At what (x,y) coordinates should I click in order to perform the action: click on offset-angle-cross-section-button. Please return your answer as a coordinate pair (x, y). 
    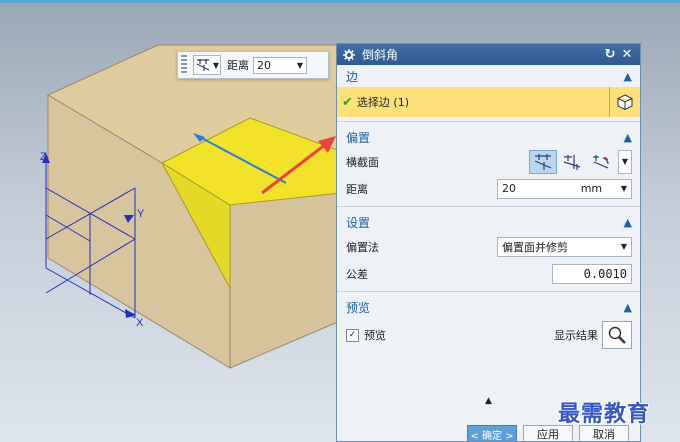
    Looking at the image, I should click on (601, 162).